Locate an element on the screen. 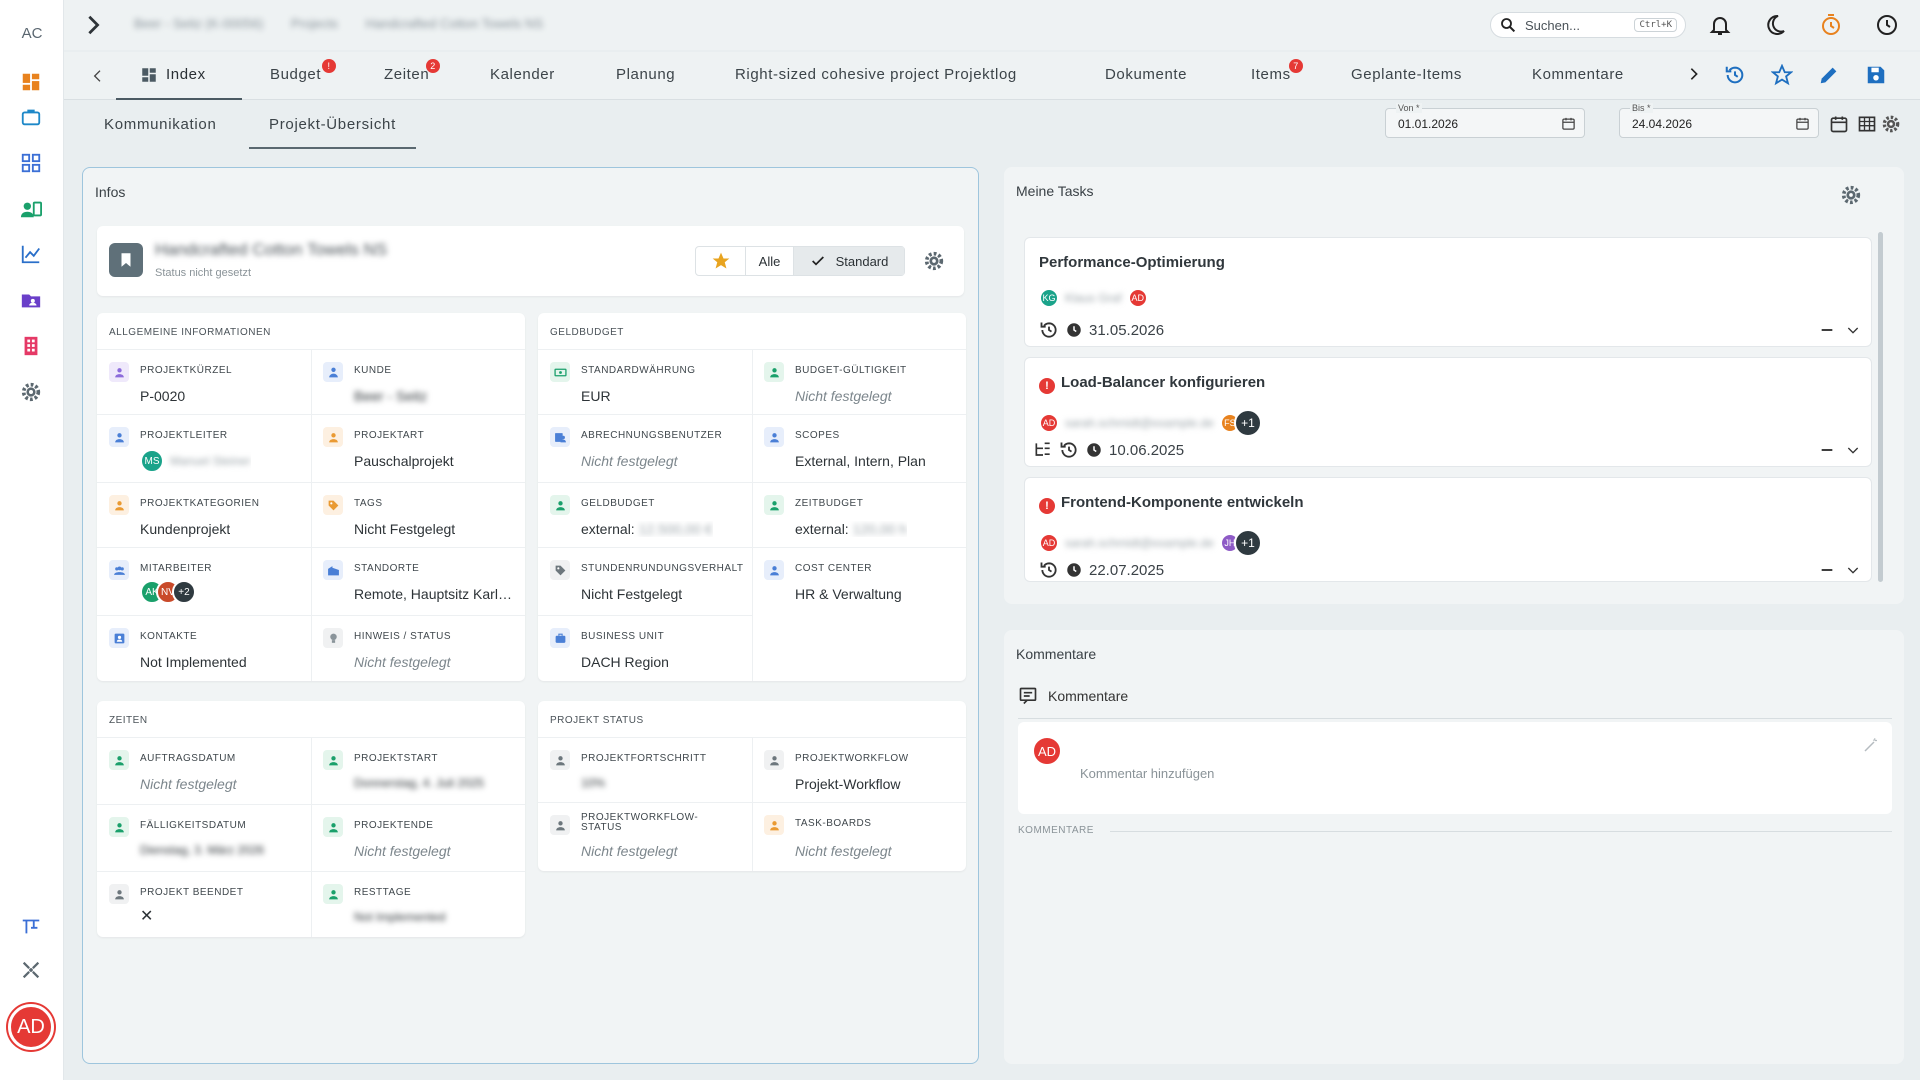  date-from-field: Von * 01.01.2026 is located at coordinates (1485, 120).